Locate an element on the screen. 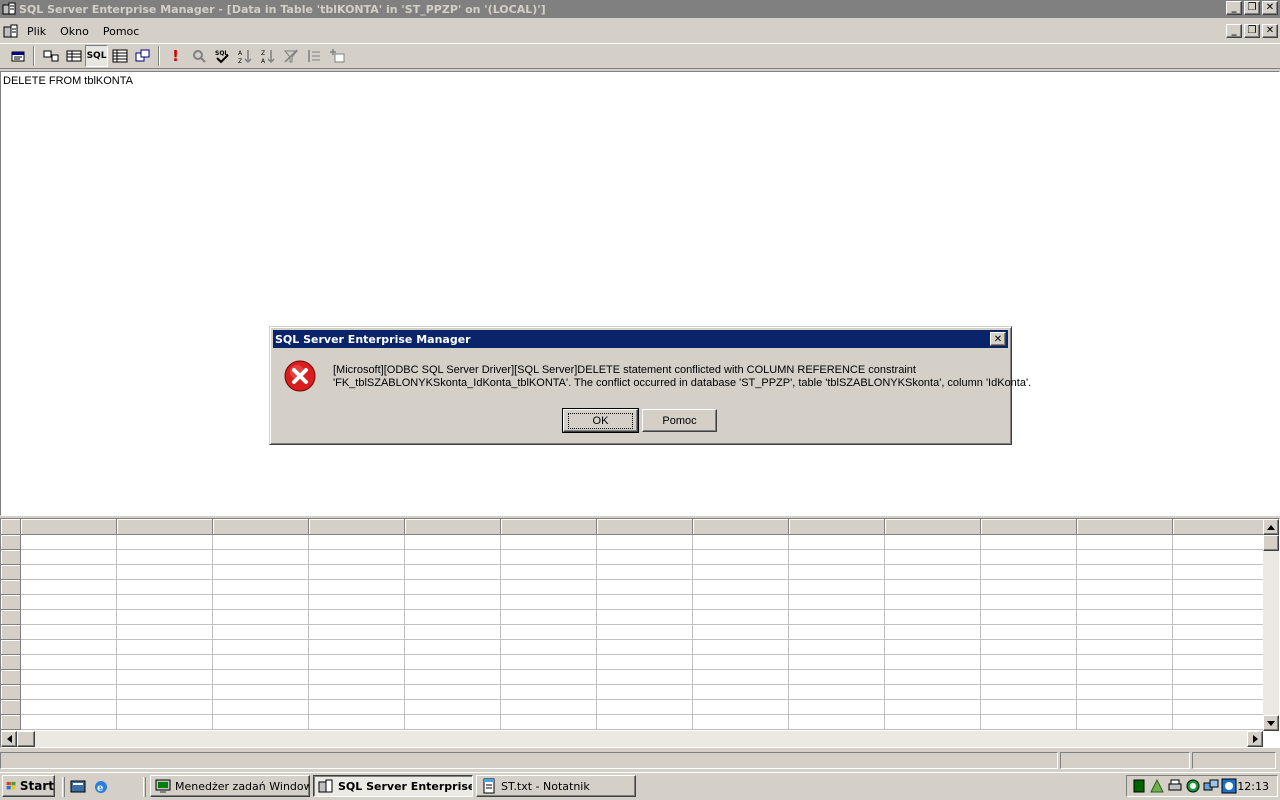  taskbar-grip is located at coordinates (144, 787).